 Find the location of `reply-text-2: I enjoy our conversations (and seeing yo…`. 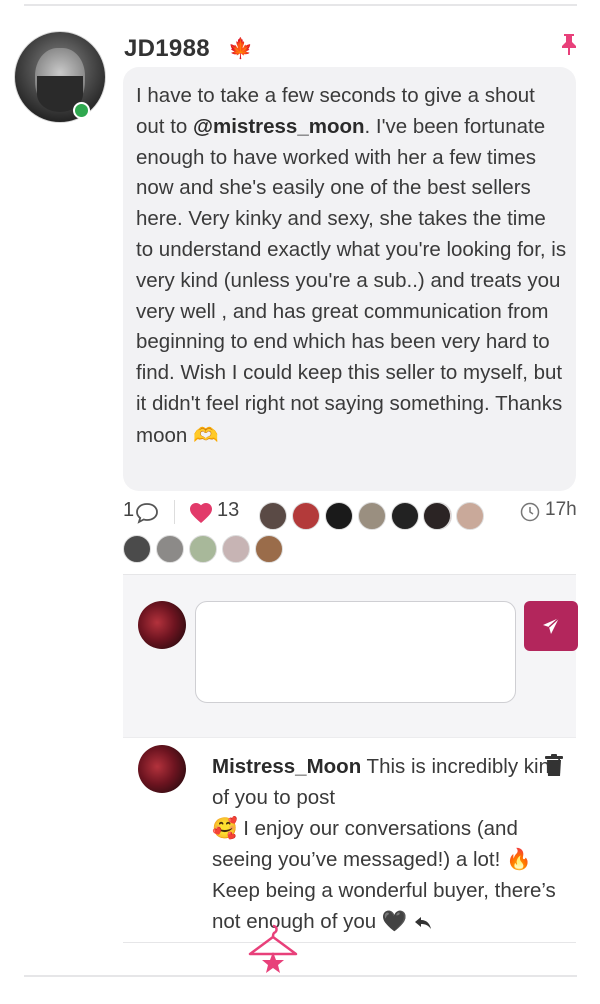

reply-text-2: I enjoy our conversations (and seeing yo… is located at coordinates (365, 844).